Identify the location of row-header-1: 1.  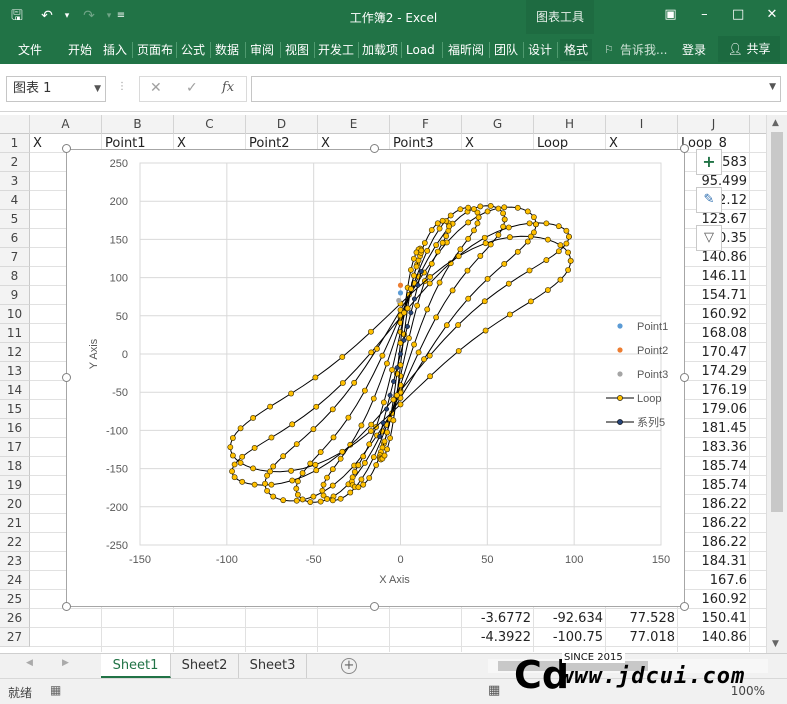
(15, 143).